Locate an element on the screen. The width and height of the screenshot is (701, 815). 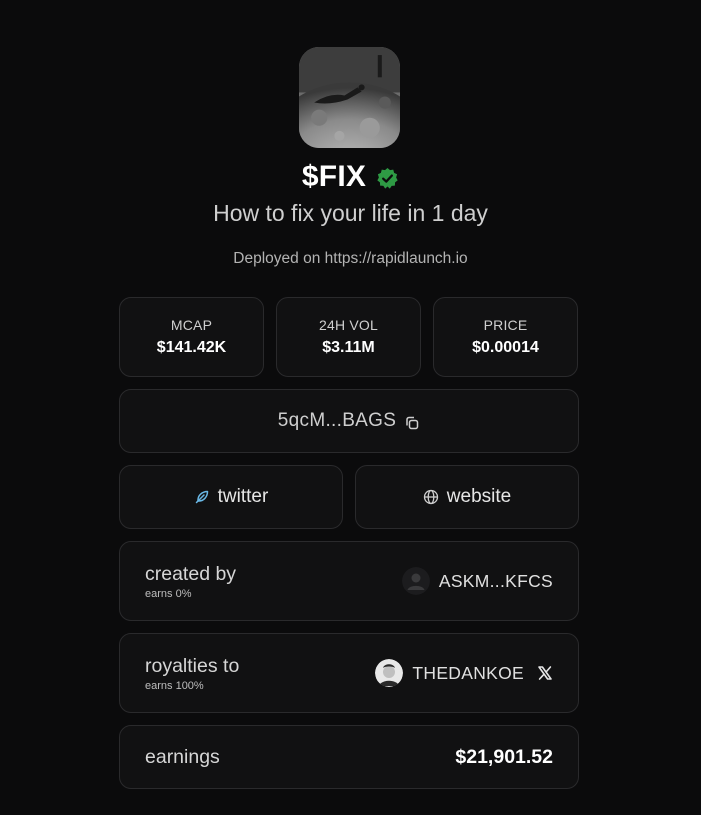
token-image is located at coordinates (349, 97).